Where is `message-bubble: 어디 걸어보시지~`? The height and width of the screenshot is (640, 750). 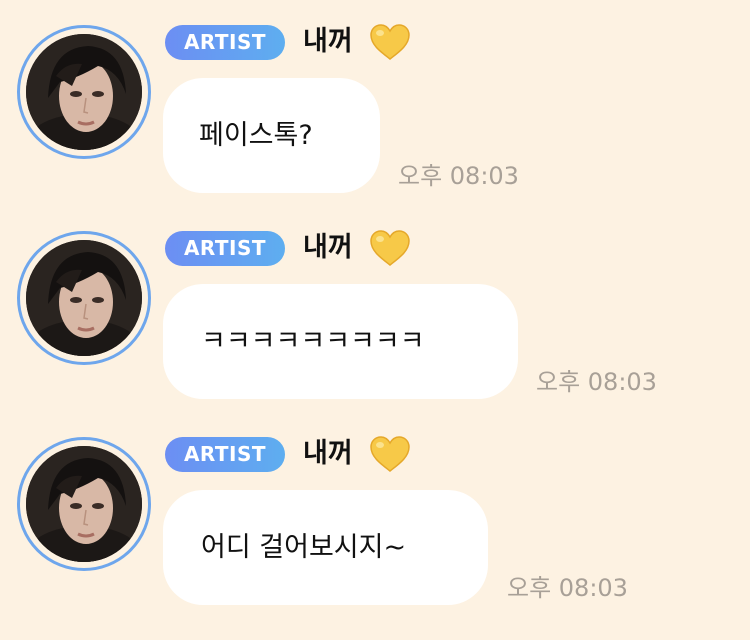
message-bubble: 어디 걸어보시지~ is located at coordinates (325, 547).